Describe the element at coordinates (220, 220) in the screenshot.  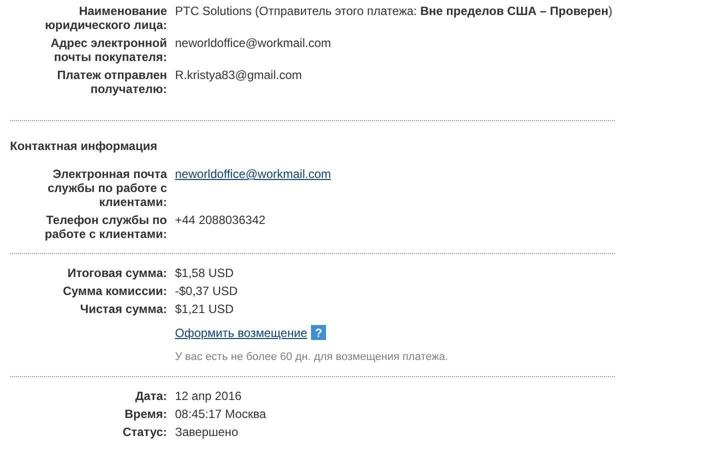
I see `field-value: +44 2088036342` at that location.